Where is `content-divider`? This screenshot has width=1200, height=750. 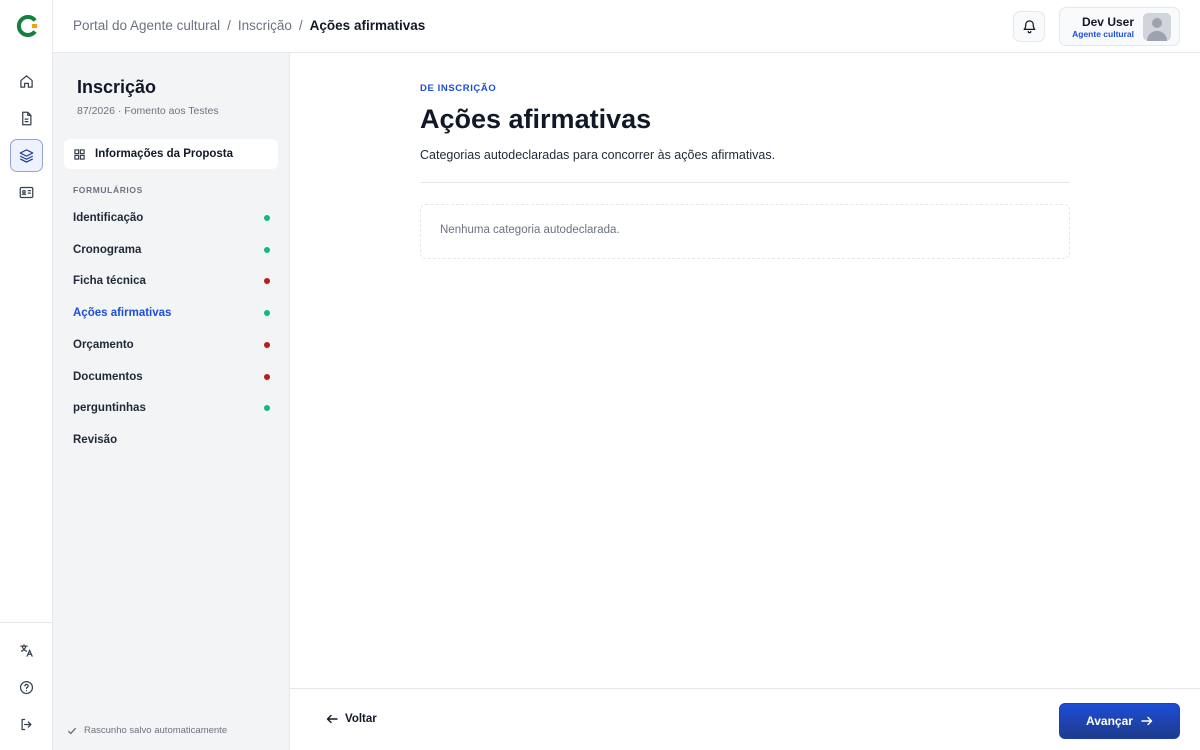 content-divider is located at coordinates (745, 182).